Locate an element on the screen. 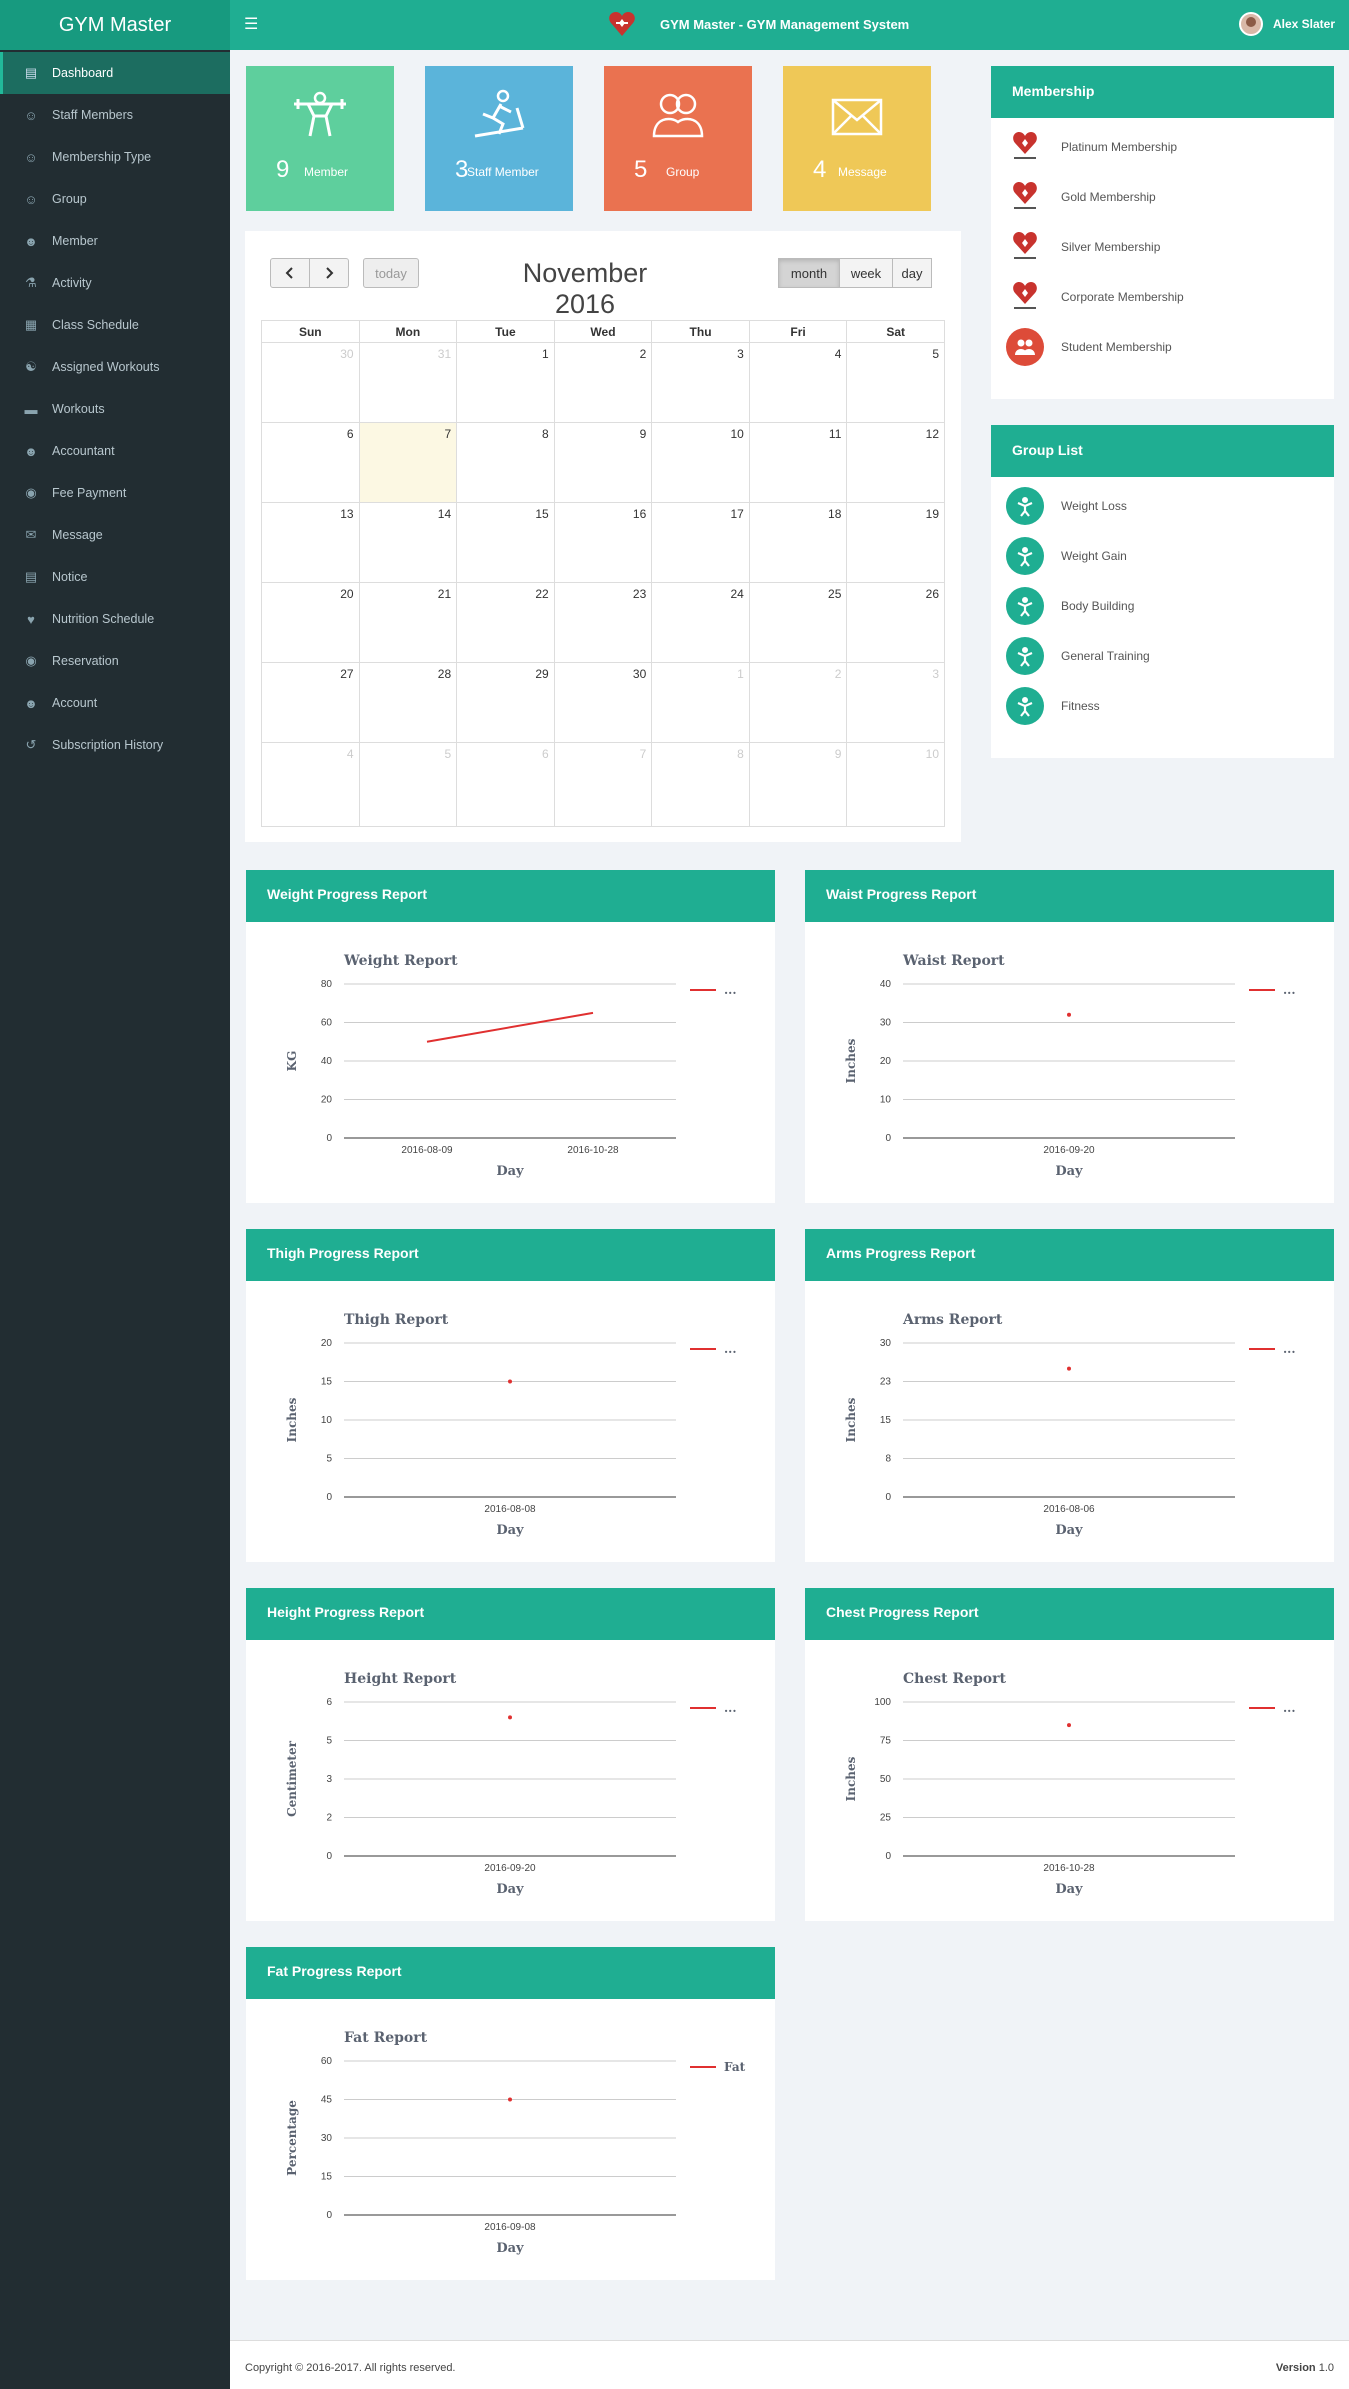 This screenshot has height=2389, width=1349. brand-logo: GYM Master is located at coordinates (115, 25).